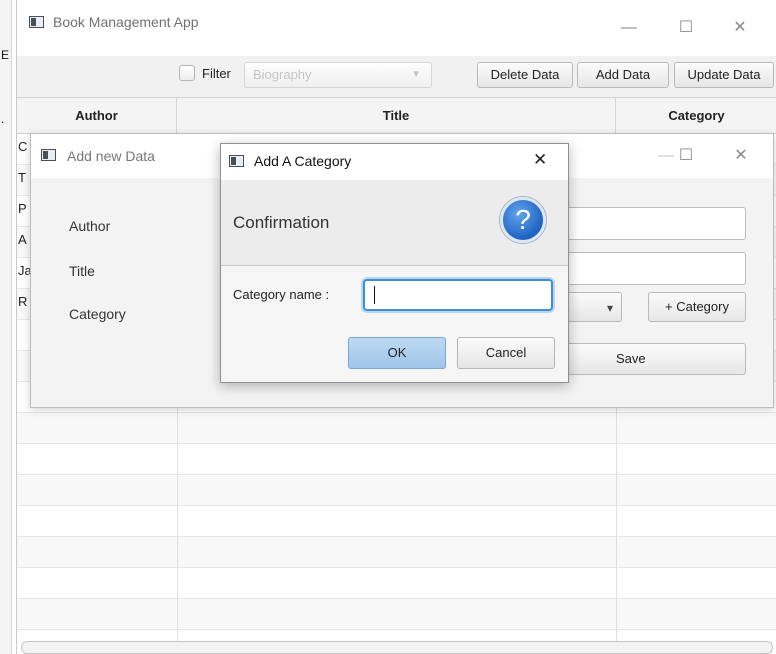 The width and height of the screenshot is (776, 654). Describe the element at coordinates (506, 353) in the screenshot. I see `cancel-button: Cancel` at that location.